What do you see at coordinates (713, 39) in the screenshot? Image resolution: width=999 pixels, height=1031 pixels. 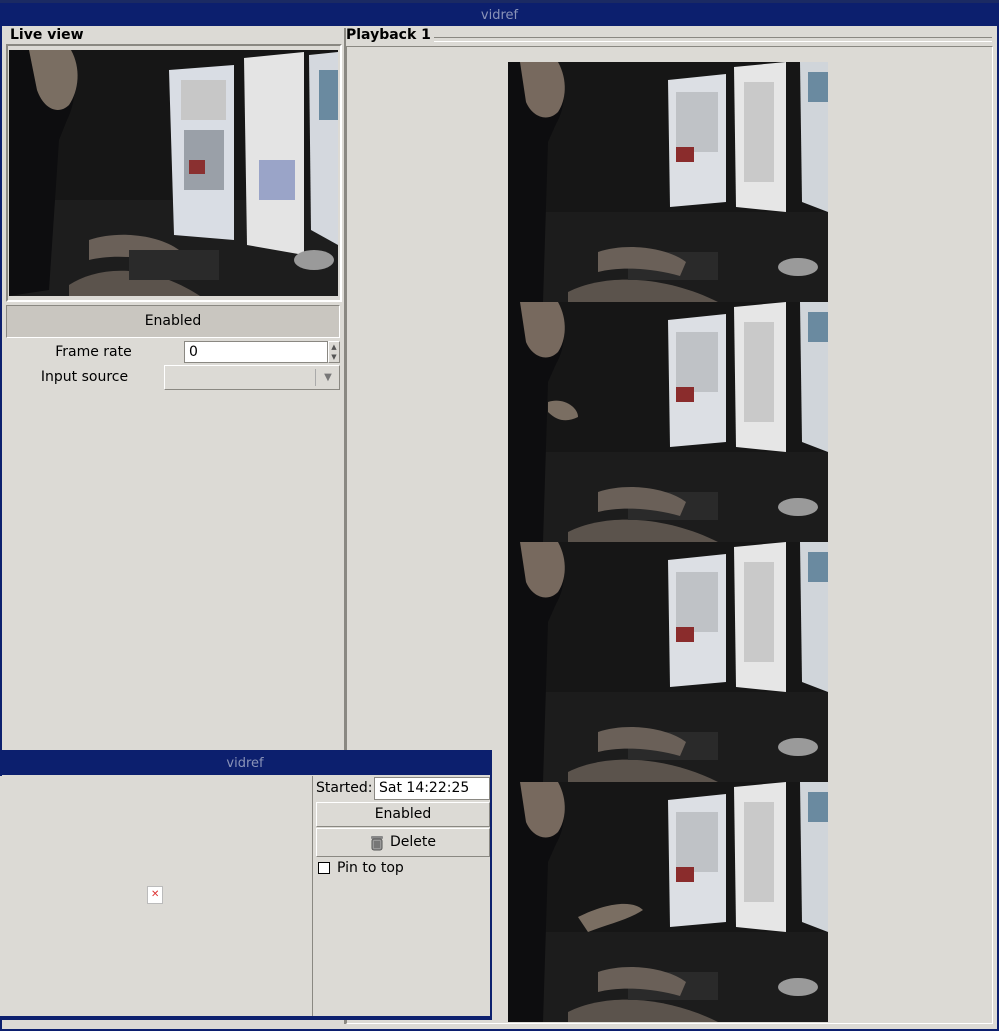 I see `playback-title-rule` at bounding box center [713, 39].